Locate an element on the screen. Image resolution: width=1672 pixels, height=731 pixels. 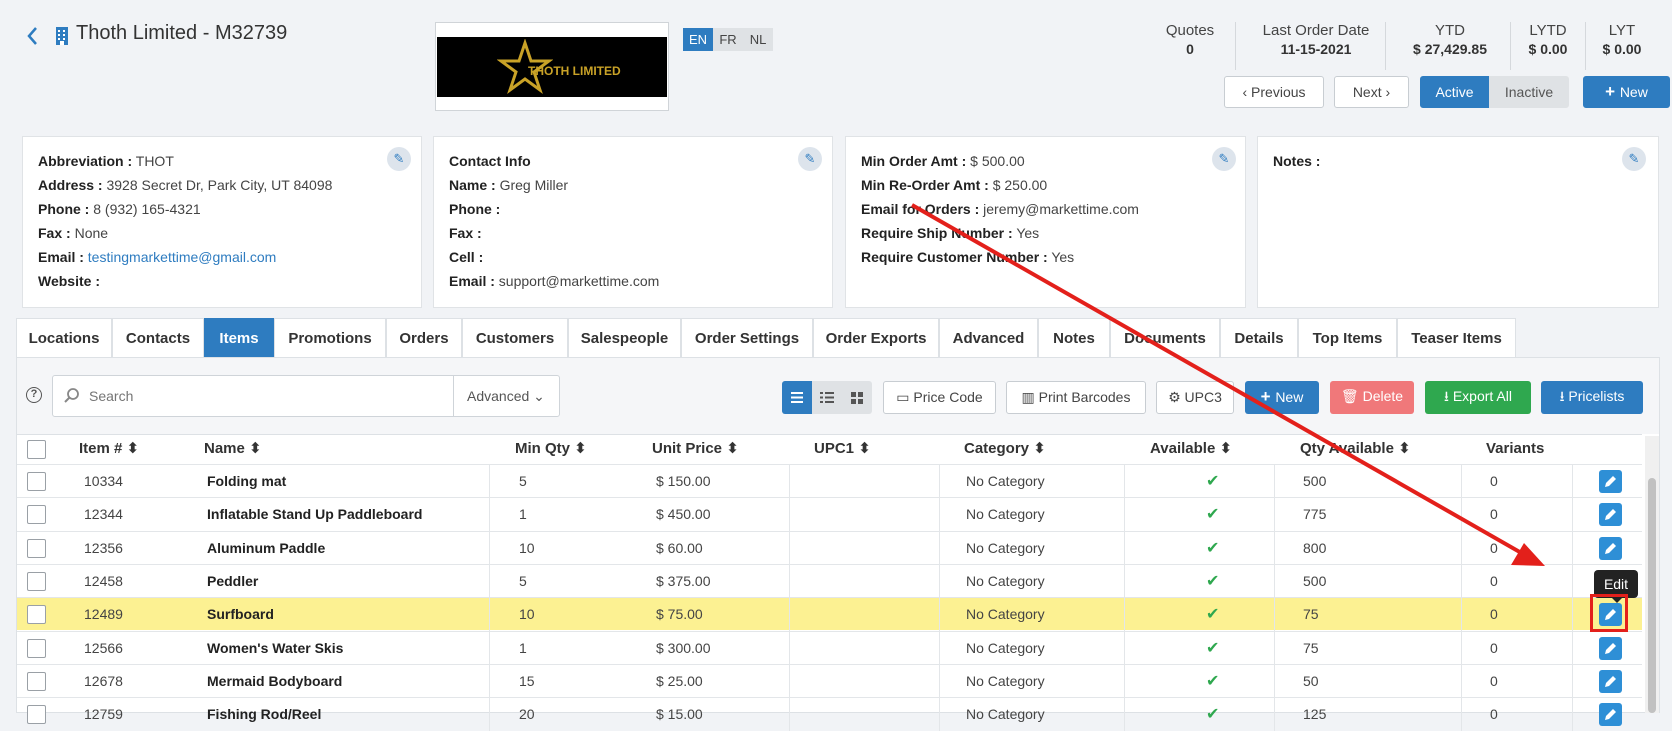
annotation-highlight is located at coordinates (1609, 613).